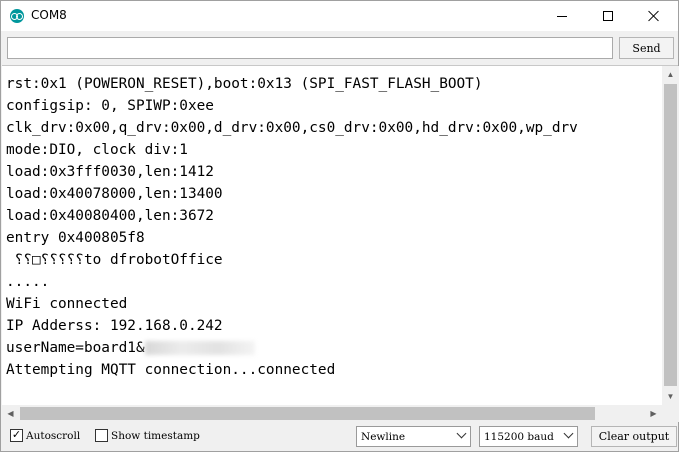 Image resolution: width=679 pixels, height=452 pixels. What do you see at coordinates (75, 238) in the screenshot?
I see `output-line: entry 0x400805f8` at bounding box center [75, 238].